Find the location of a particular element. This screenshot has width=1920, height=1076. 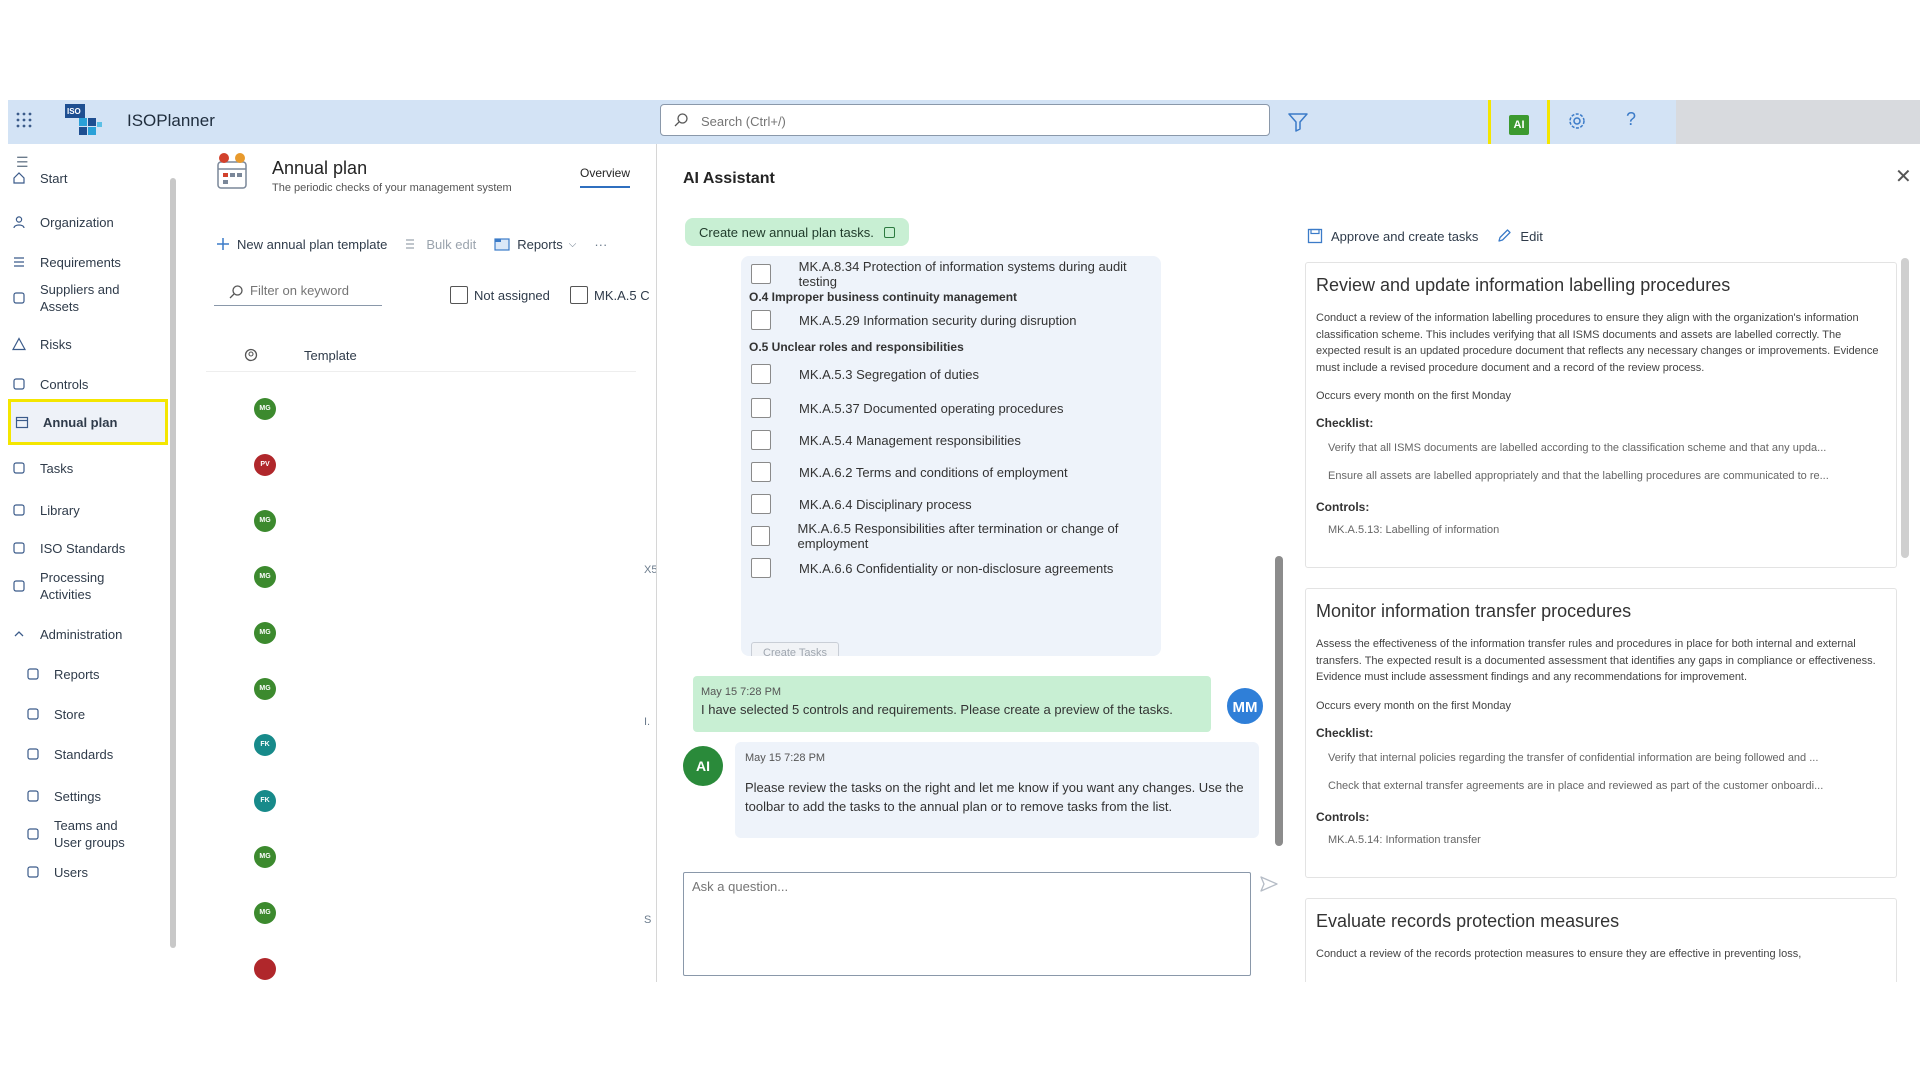

reports-dropdown: Reports ⌵ is located at coordinates (535, 244).